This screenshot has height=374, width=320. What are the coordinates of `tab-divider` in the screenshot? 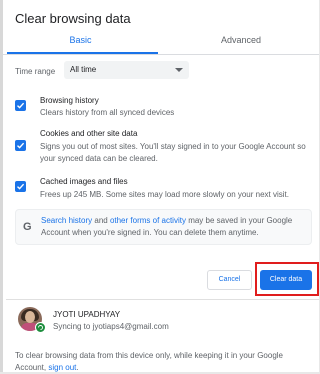 It's located at (161, 54).